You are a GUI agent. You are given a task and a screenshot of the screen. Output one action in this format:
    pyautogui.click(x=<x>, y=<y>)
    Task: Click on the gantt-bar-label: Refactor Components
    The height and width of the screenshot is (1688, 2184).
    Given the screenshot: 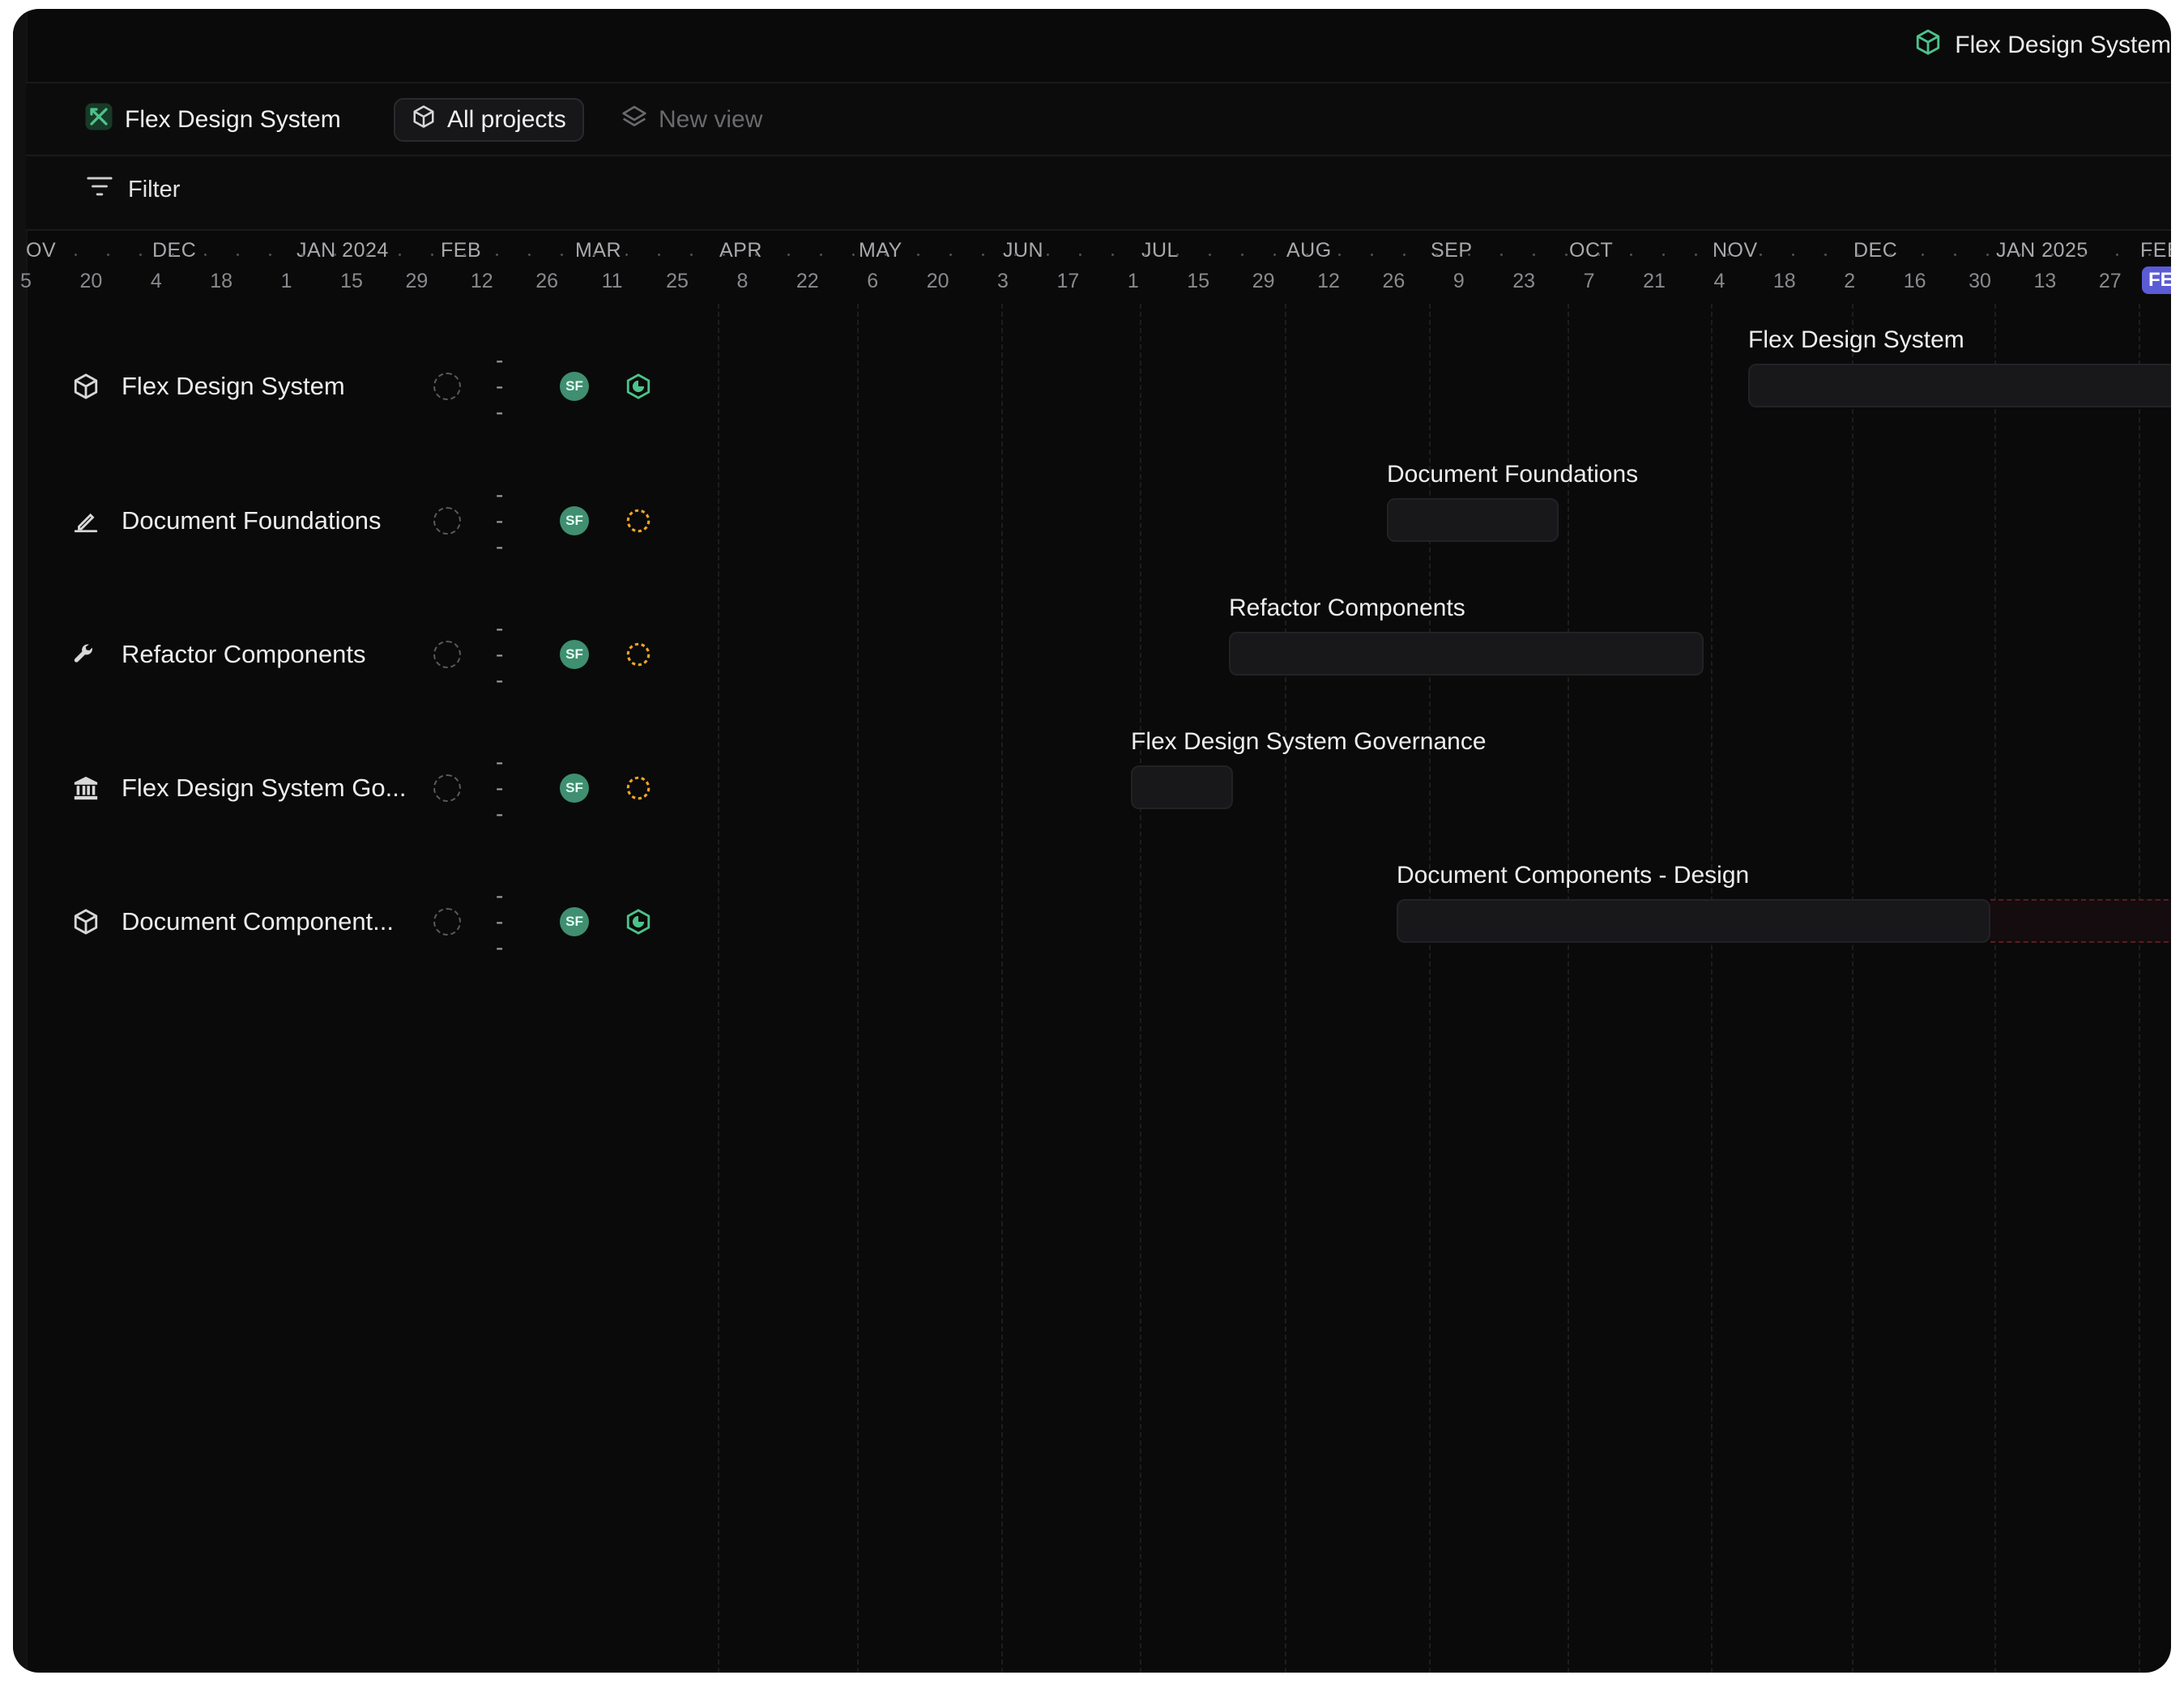 What is the action you would take?
    pyautogui.click(x=1347, y=608)
    